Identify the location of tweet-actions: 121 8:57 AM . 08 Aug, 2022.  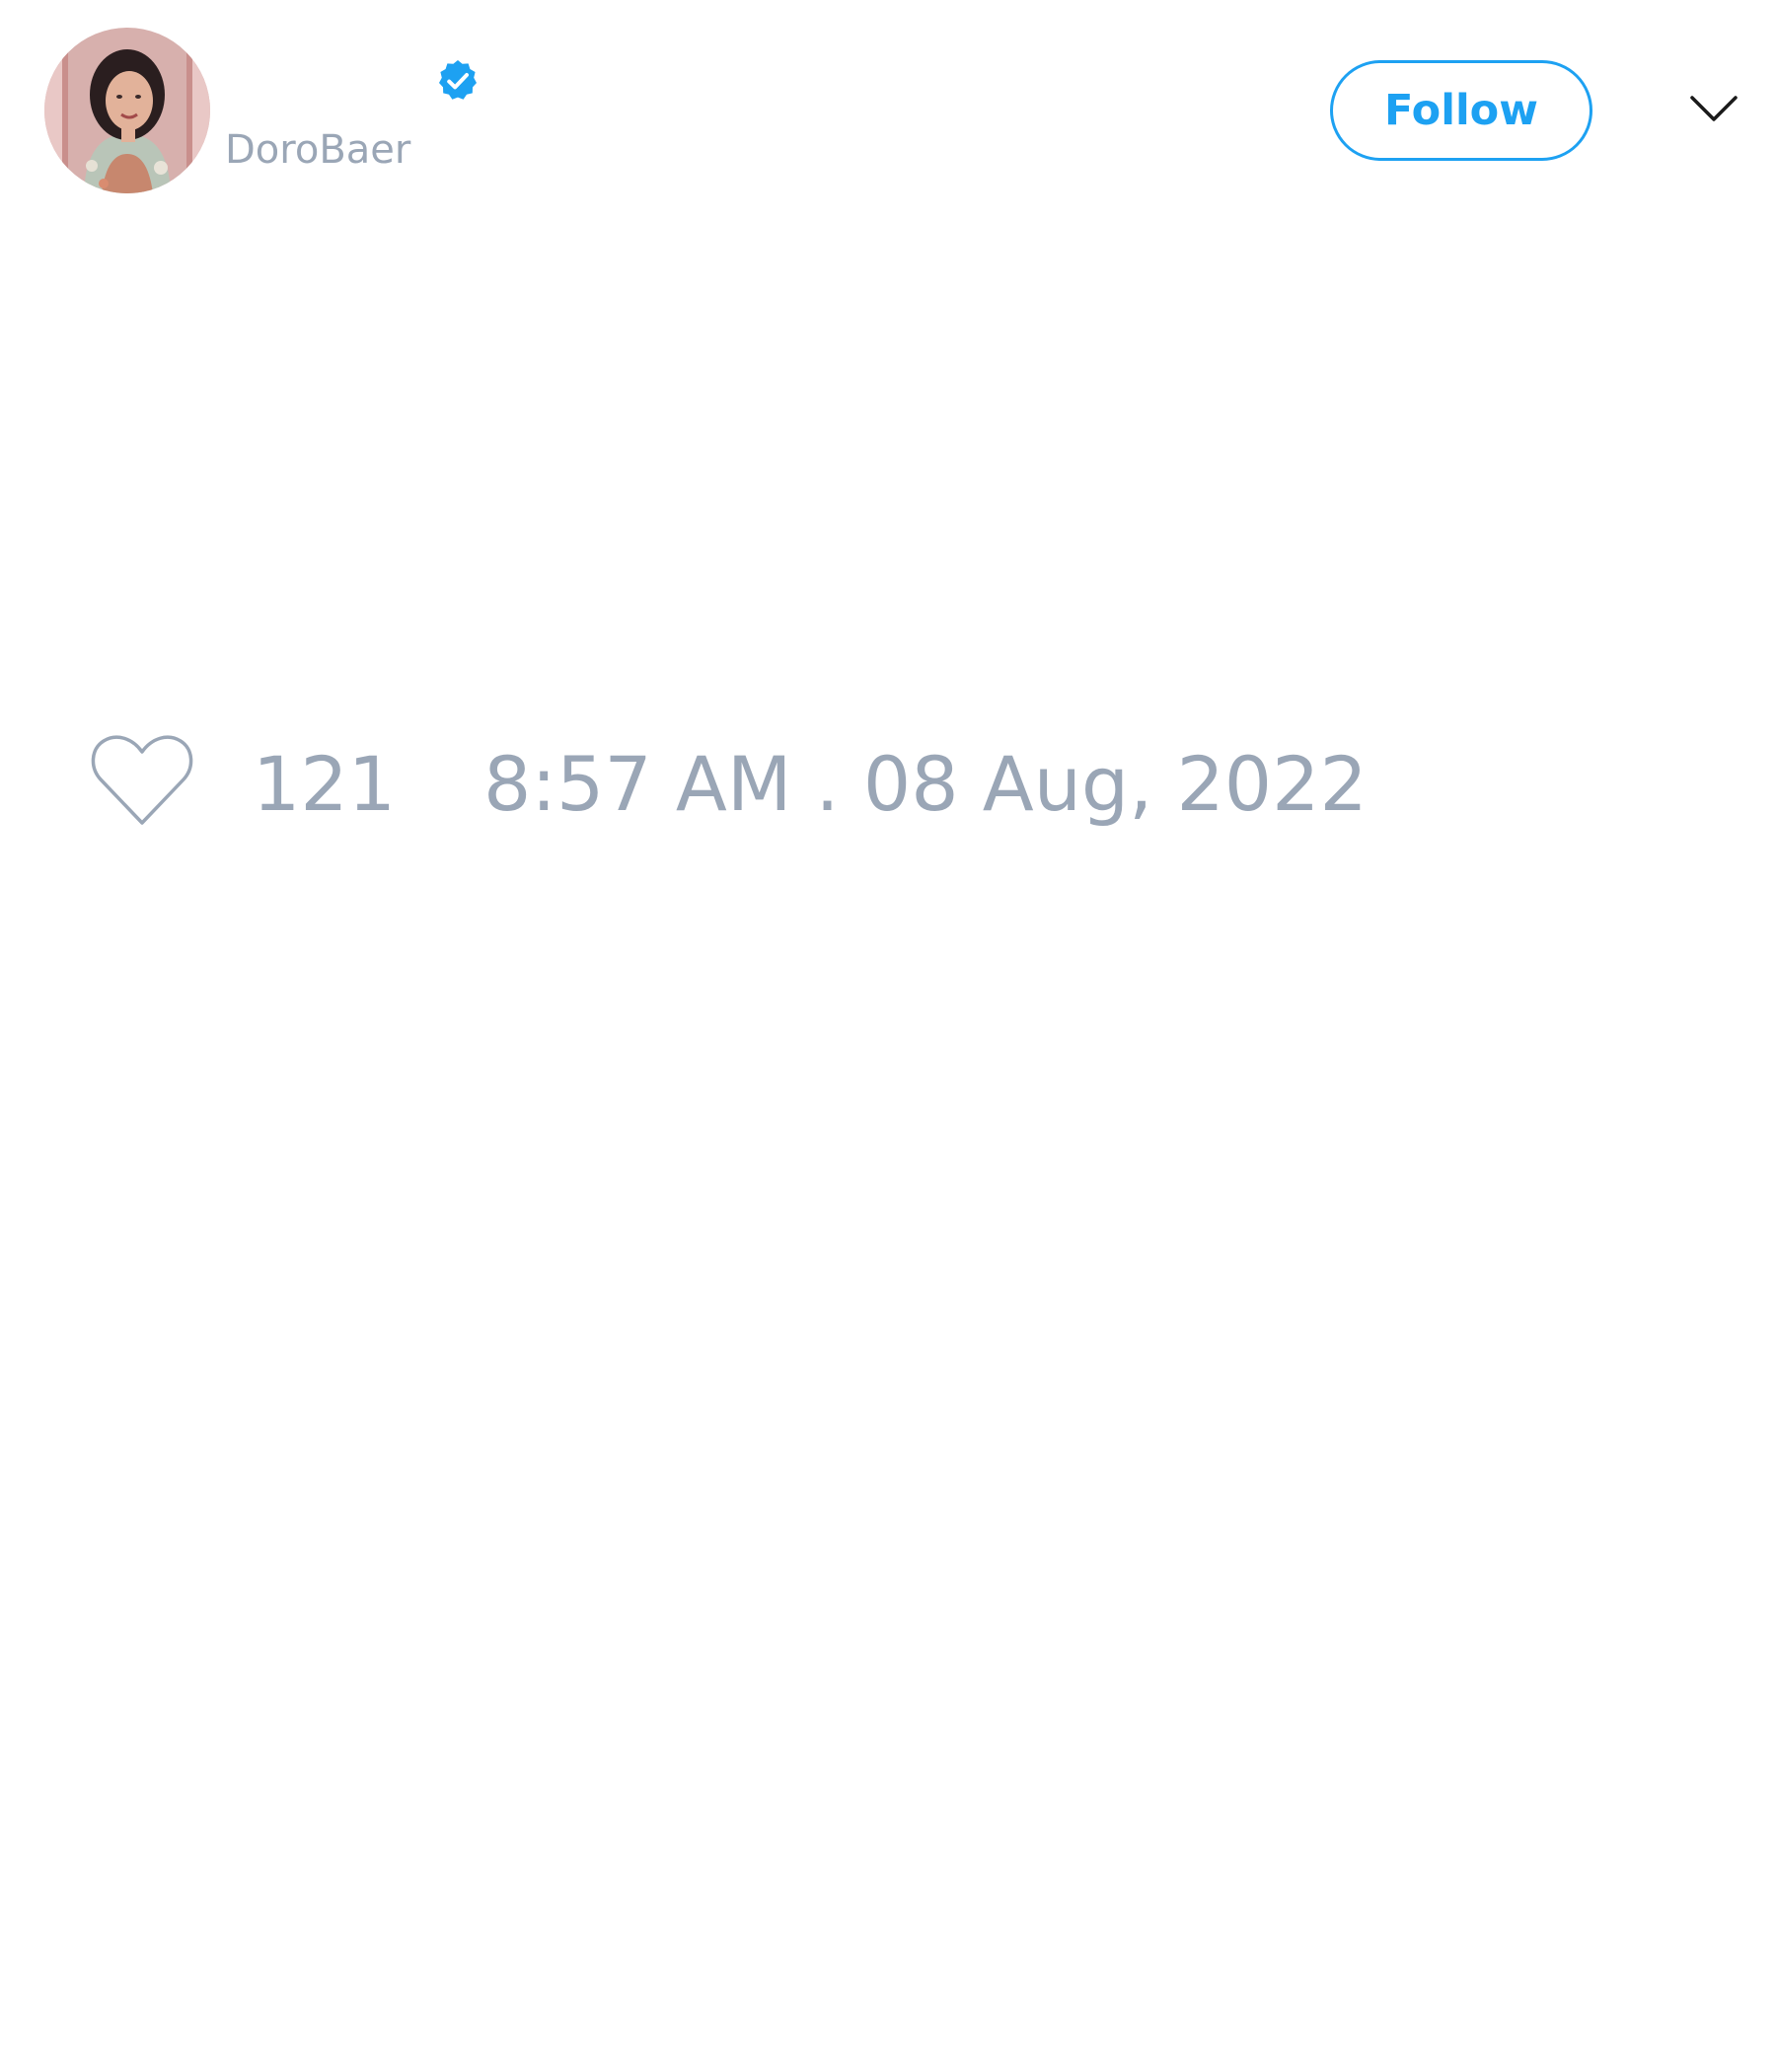
(888, 780).